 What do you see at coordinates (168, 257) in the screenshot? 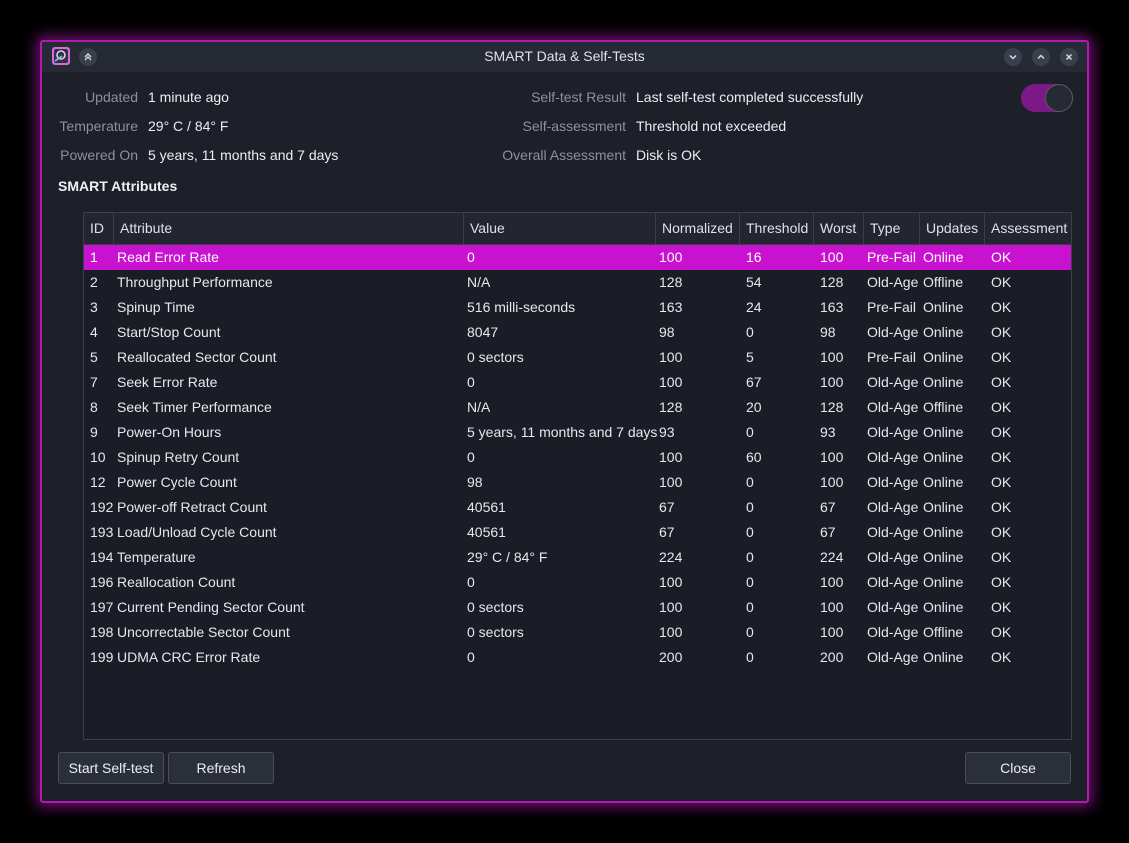
I see `row-attribute-cell: Read Error Rate` at bounding box center [168, 257].